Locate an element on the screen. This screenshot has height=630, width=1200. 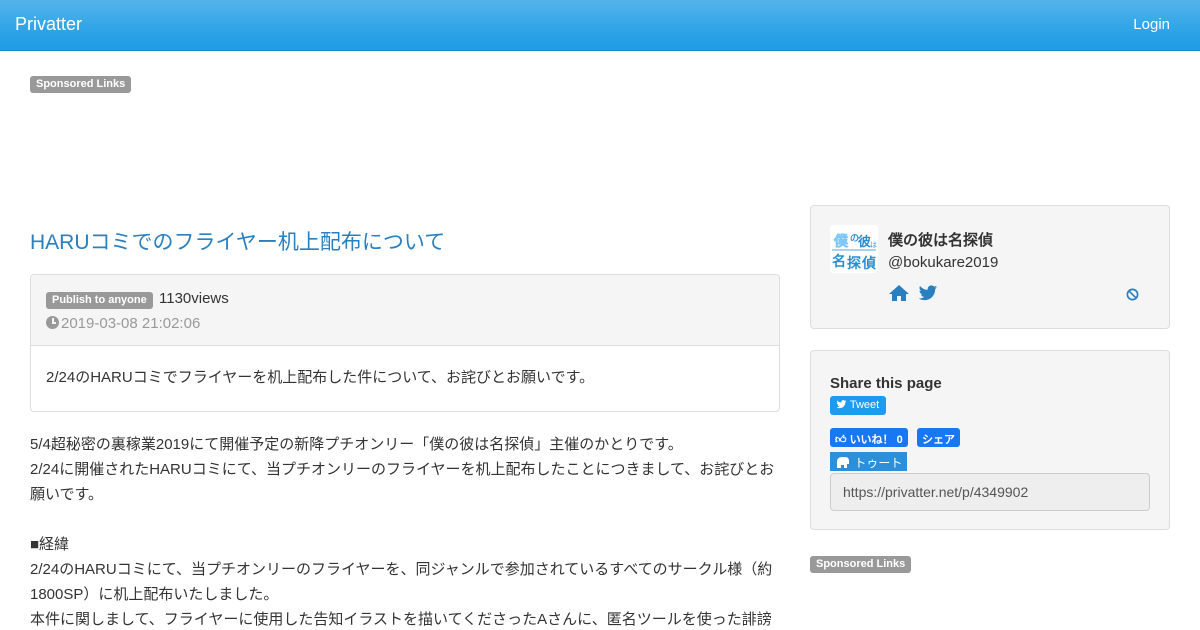
post-date-text: 2019-03-08 21:02:06 is located at coordinates (131, 323).